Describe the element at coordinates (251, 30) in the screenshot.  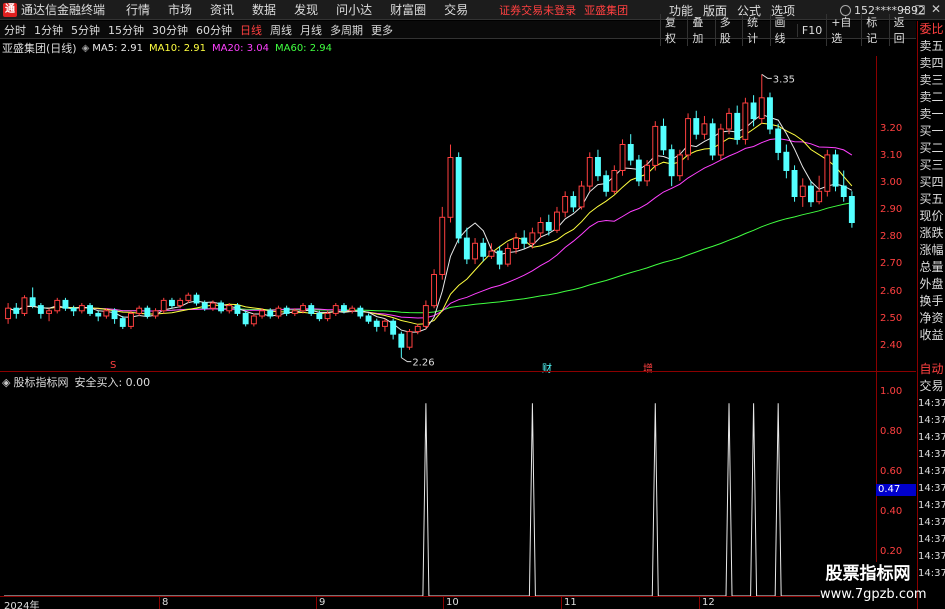
I see `tab-daily: 日线` at that location.